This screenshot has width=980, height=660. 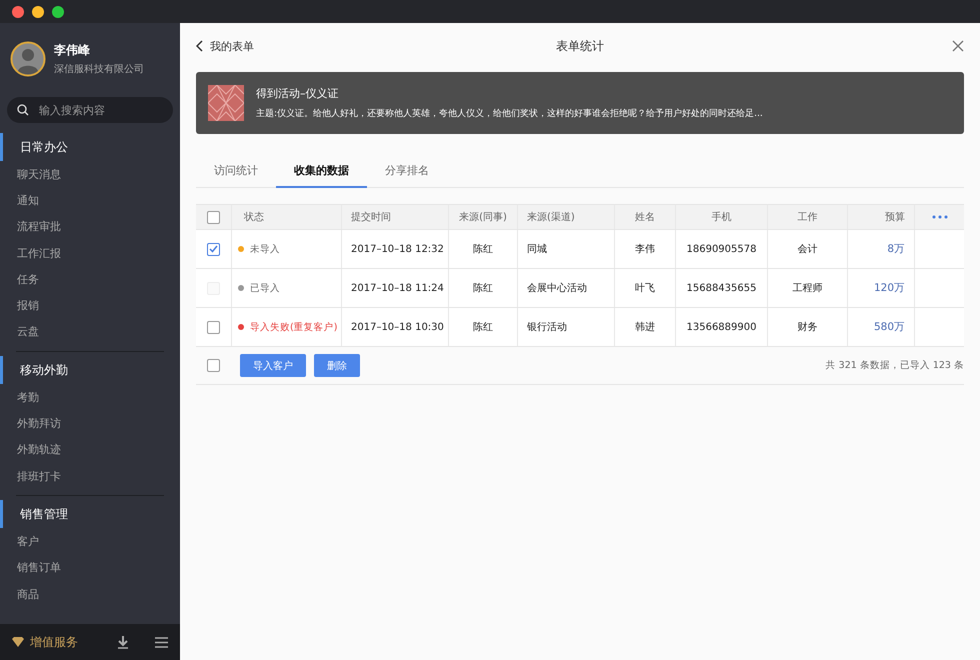 I want to click on table-cell: 财务, so click(x=808, y=327).